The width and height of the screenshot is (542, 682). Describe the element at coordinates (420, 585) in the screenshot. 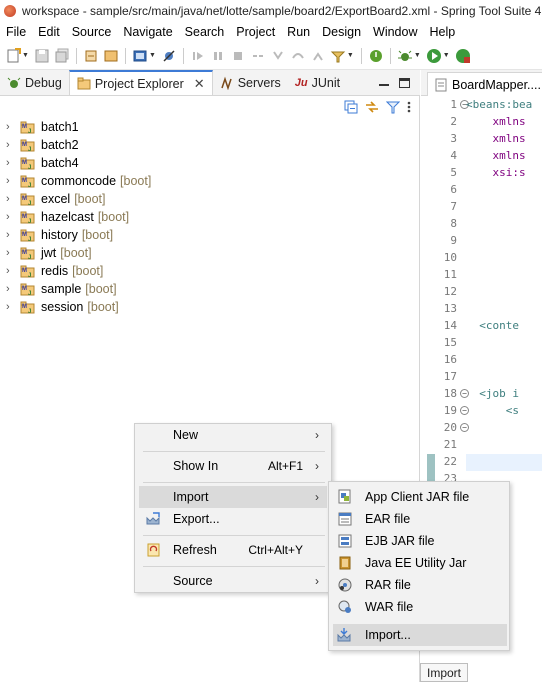

I see `submenu-item-rar-file: RAR file` at that location.